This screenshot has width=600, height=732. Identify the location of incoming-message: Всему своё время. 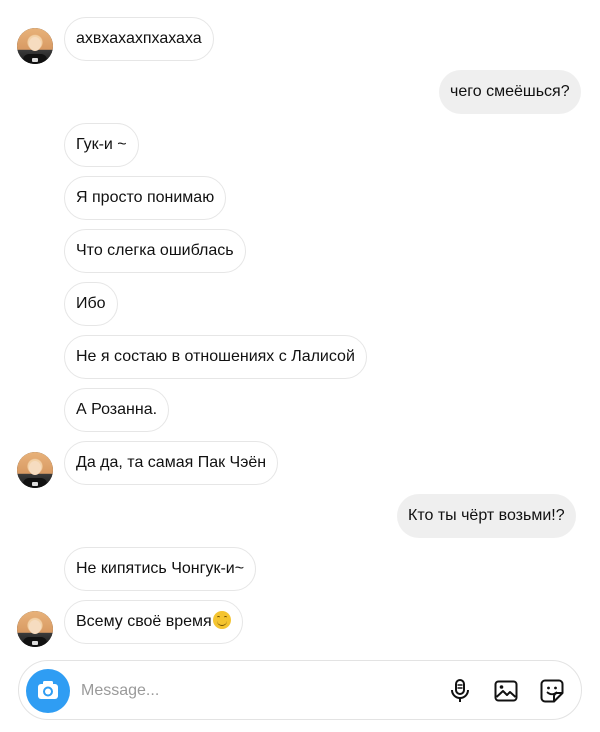
(153, 622).